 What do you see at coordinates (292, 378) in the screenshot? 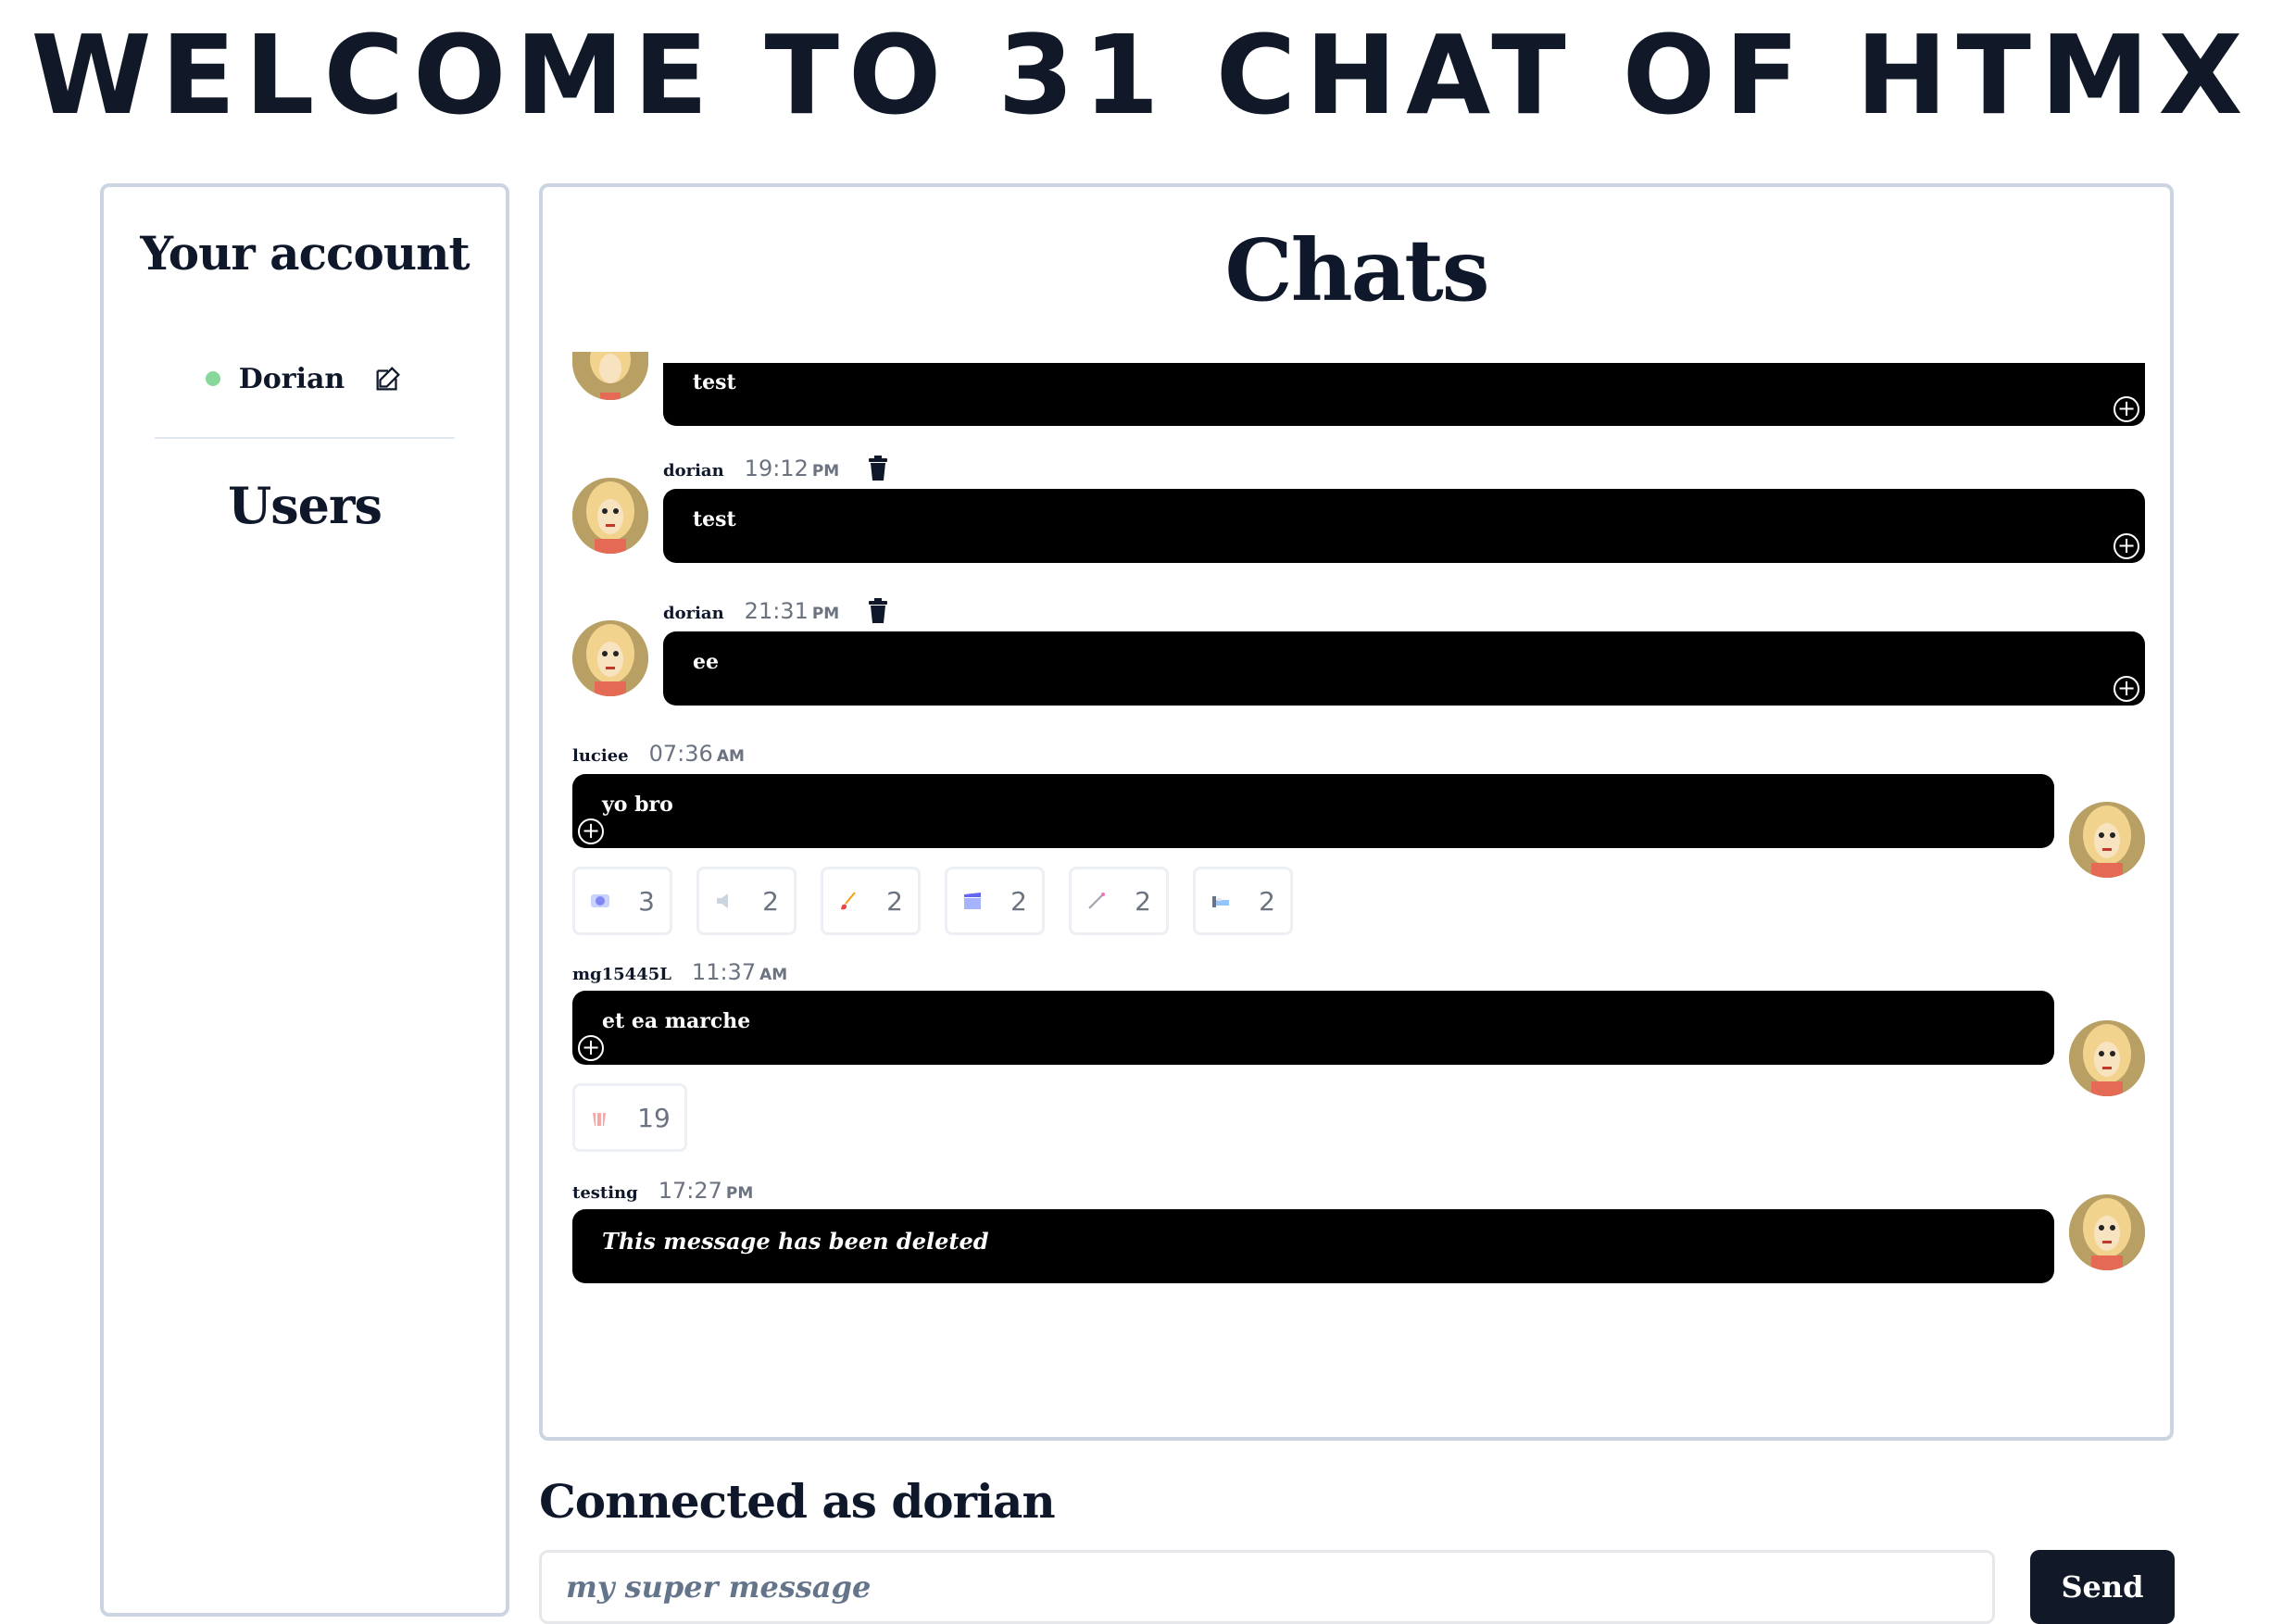
I see `current-username: Dorian` at bounding box center [292, 378].